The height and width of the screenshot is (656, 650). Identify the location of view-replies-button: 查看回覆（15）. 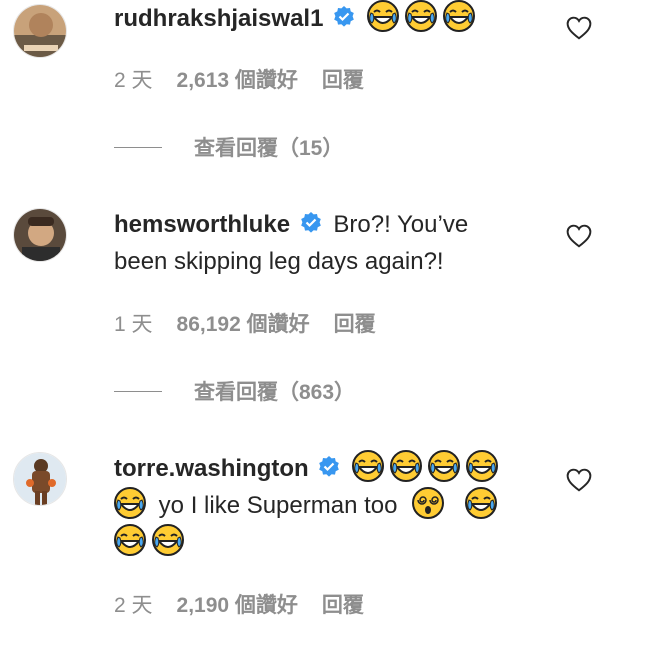
(228, 147).